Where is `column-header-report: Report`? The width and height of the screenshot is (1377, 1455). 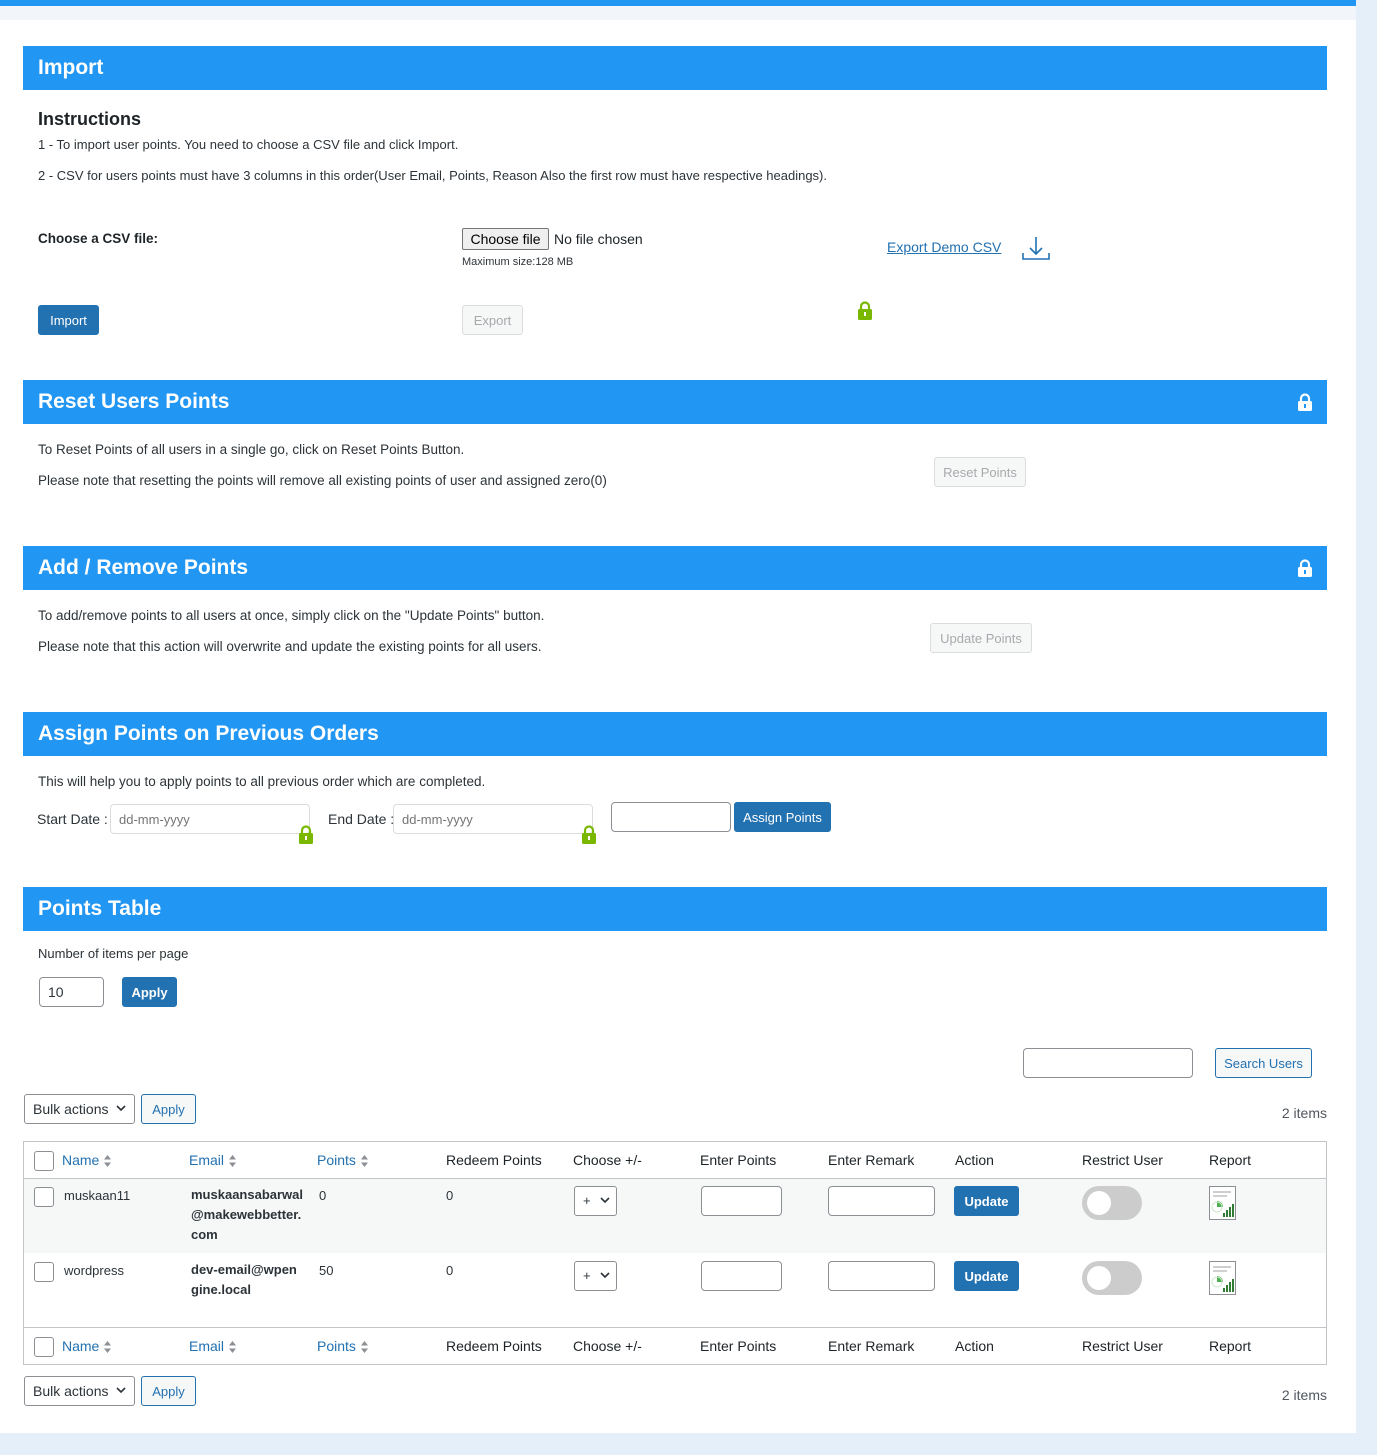
column-header-report: Report is located at coordinates (1230, 1160).